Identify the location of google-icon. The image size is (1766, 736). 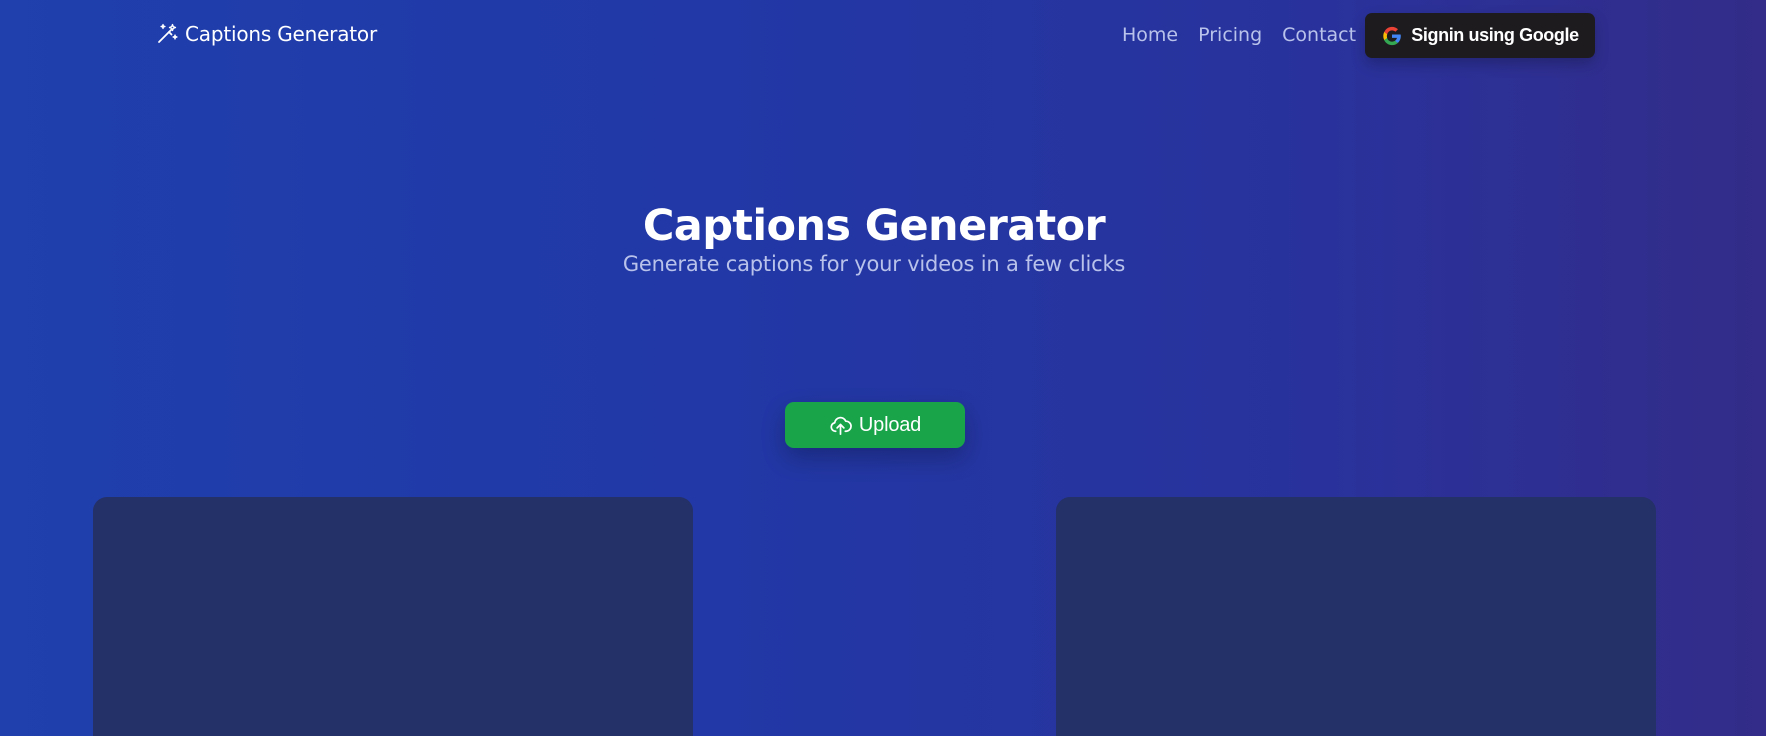
(1392, 35).